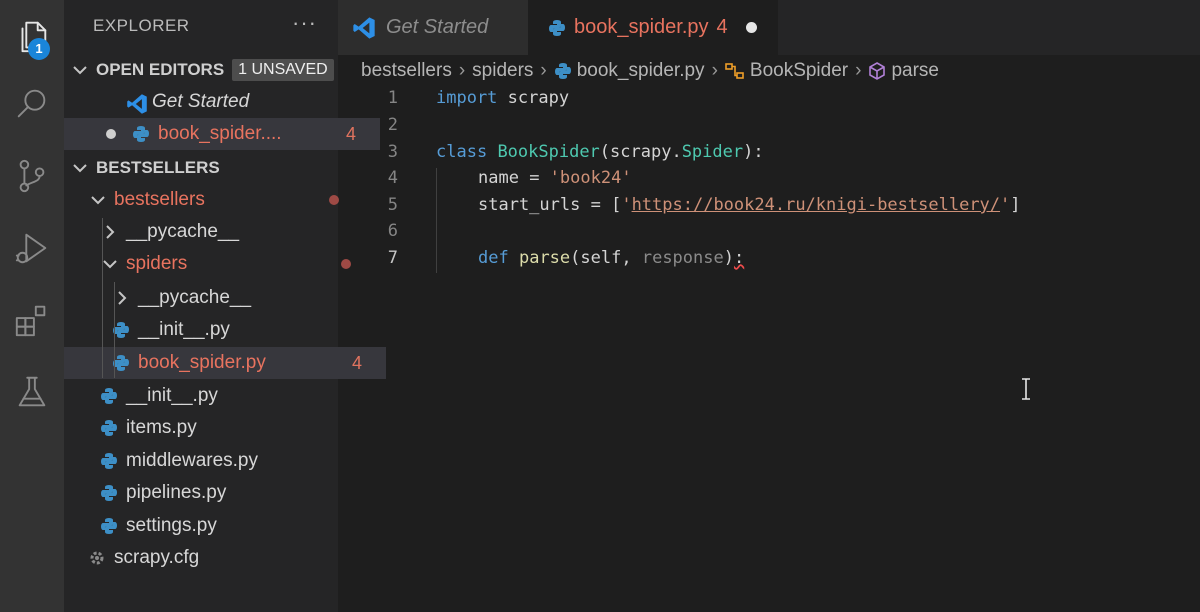 This screenshot has height=612, width=1200. I want to click on code-text: =, so click(534, 178).